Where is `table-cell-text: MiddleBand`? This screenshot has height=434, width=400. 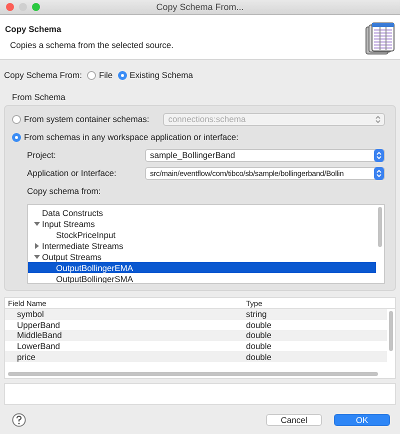
table-cell-text: MiddleBand is located at coordinates (39, 335).